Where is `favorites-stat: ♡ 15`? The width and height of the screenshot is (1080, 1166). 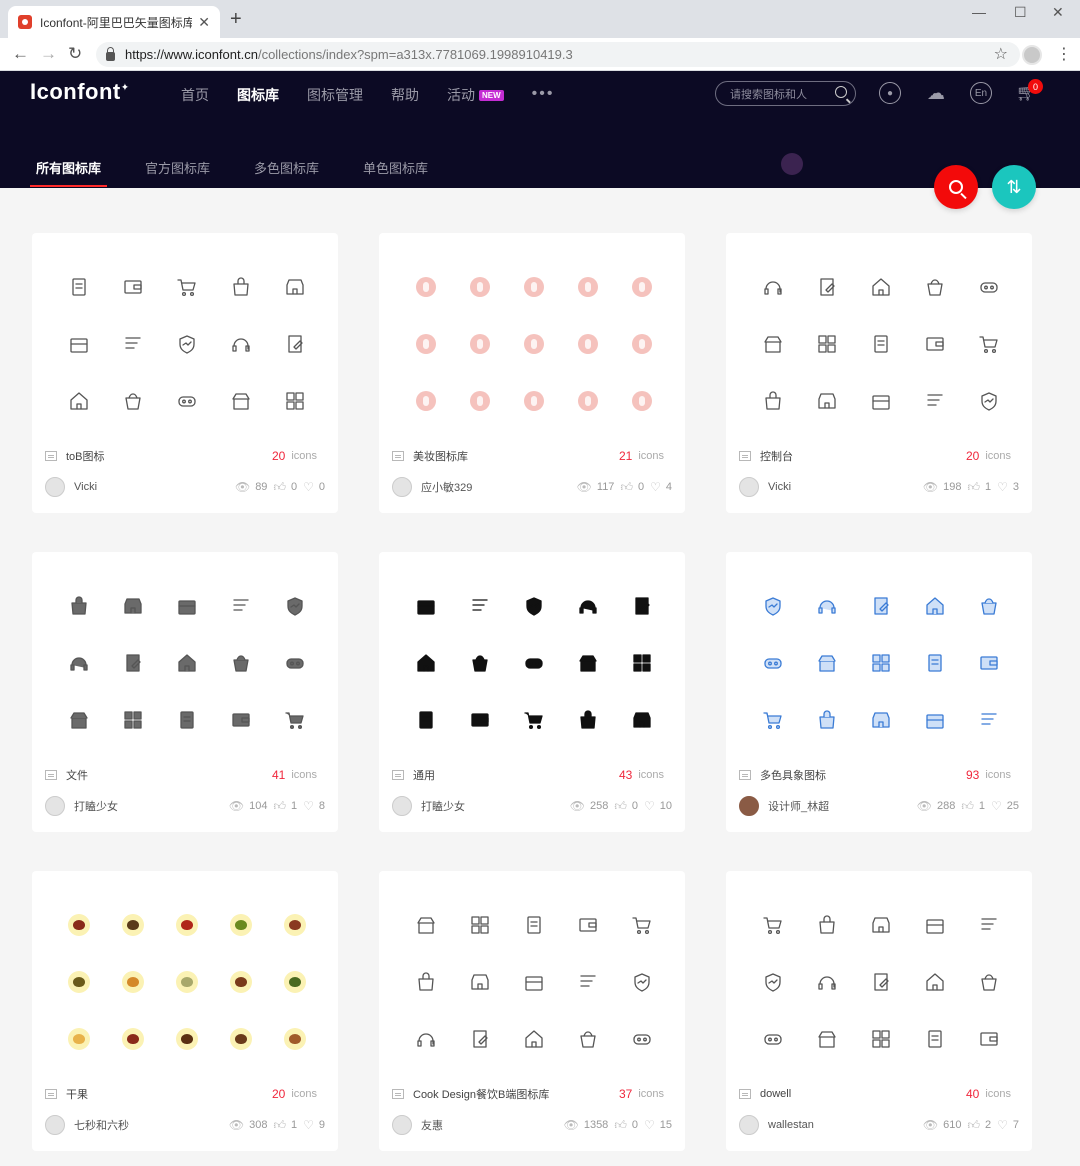
favorites-stat: ♡ 15 is located at coordinates (658, 1125).